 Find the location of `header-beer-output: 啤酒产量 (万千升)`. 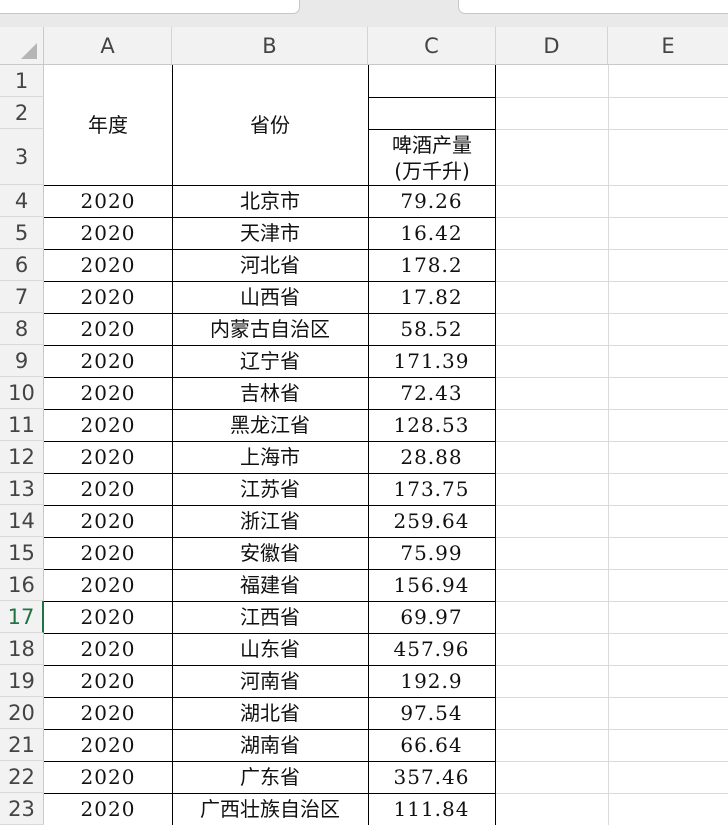

header-beer-output: 啤酒产量 (万千升) is located at coordinates (432, 157).